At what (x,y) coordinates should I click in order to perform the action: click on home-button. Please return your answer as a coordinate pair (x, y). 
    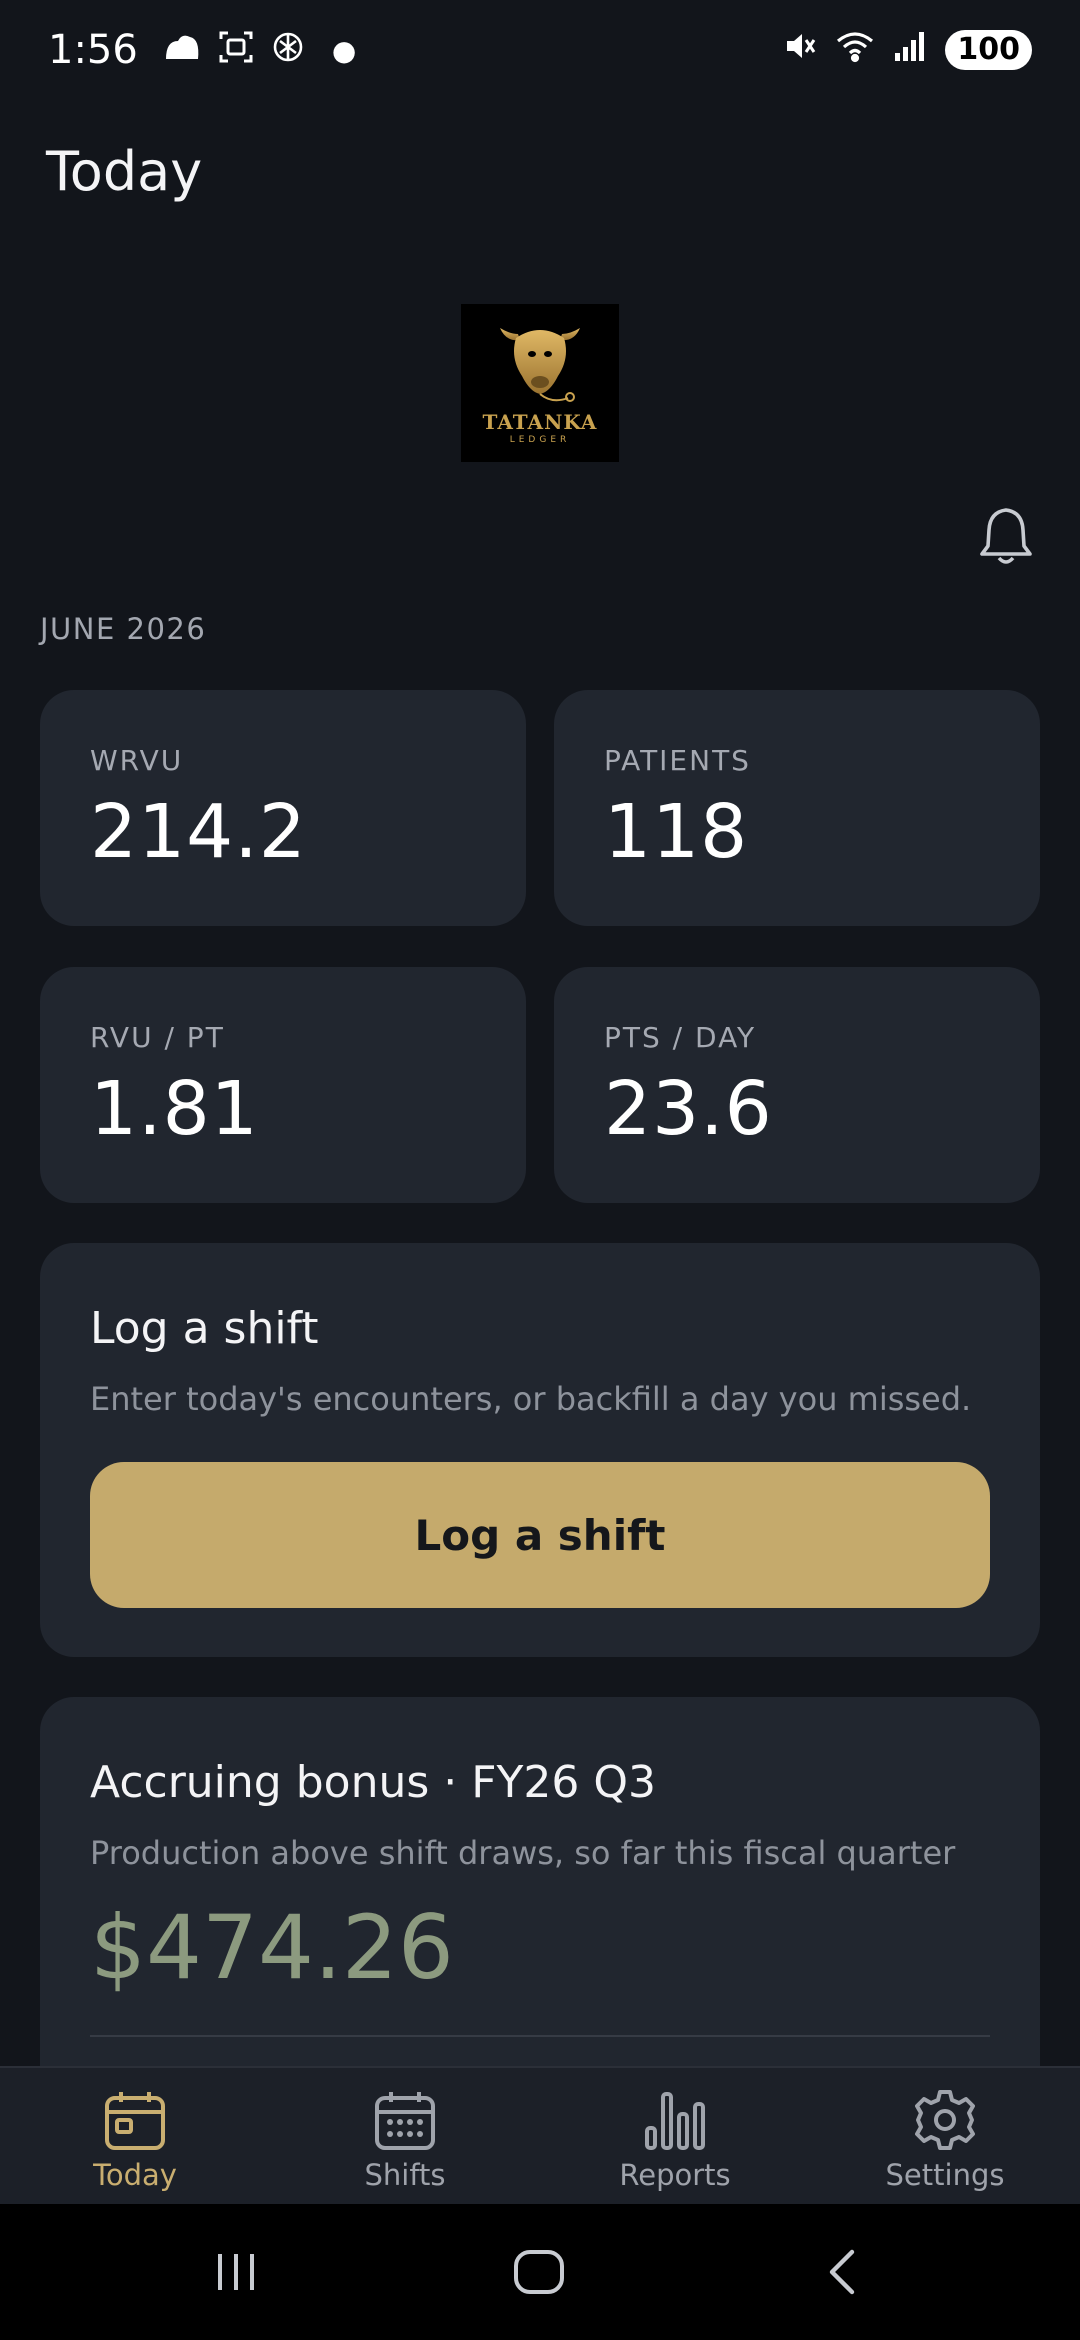
    Looking at the image, I should click on (539, 2274).